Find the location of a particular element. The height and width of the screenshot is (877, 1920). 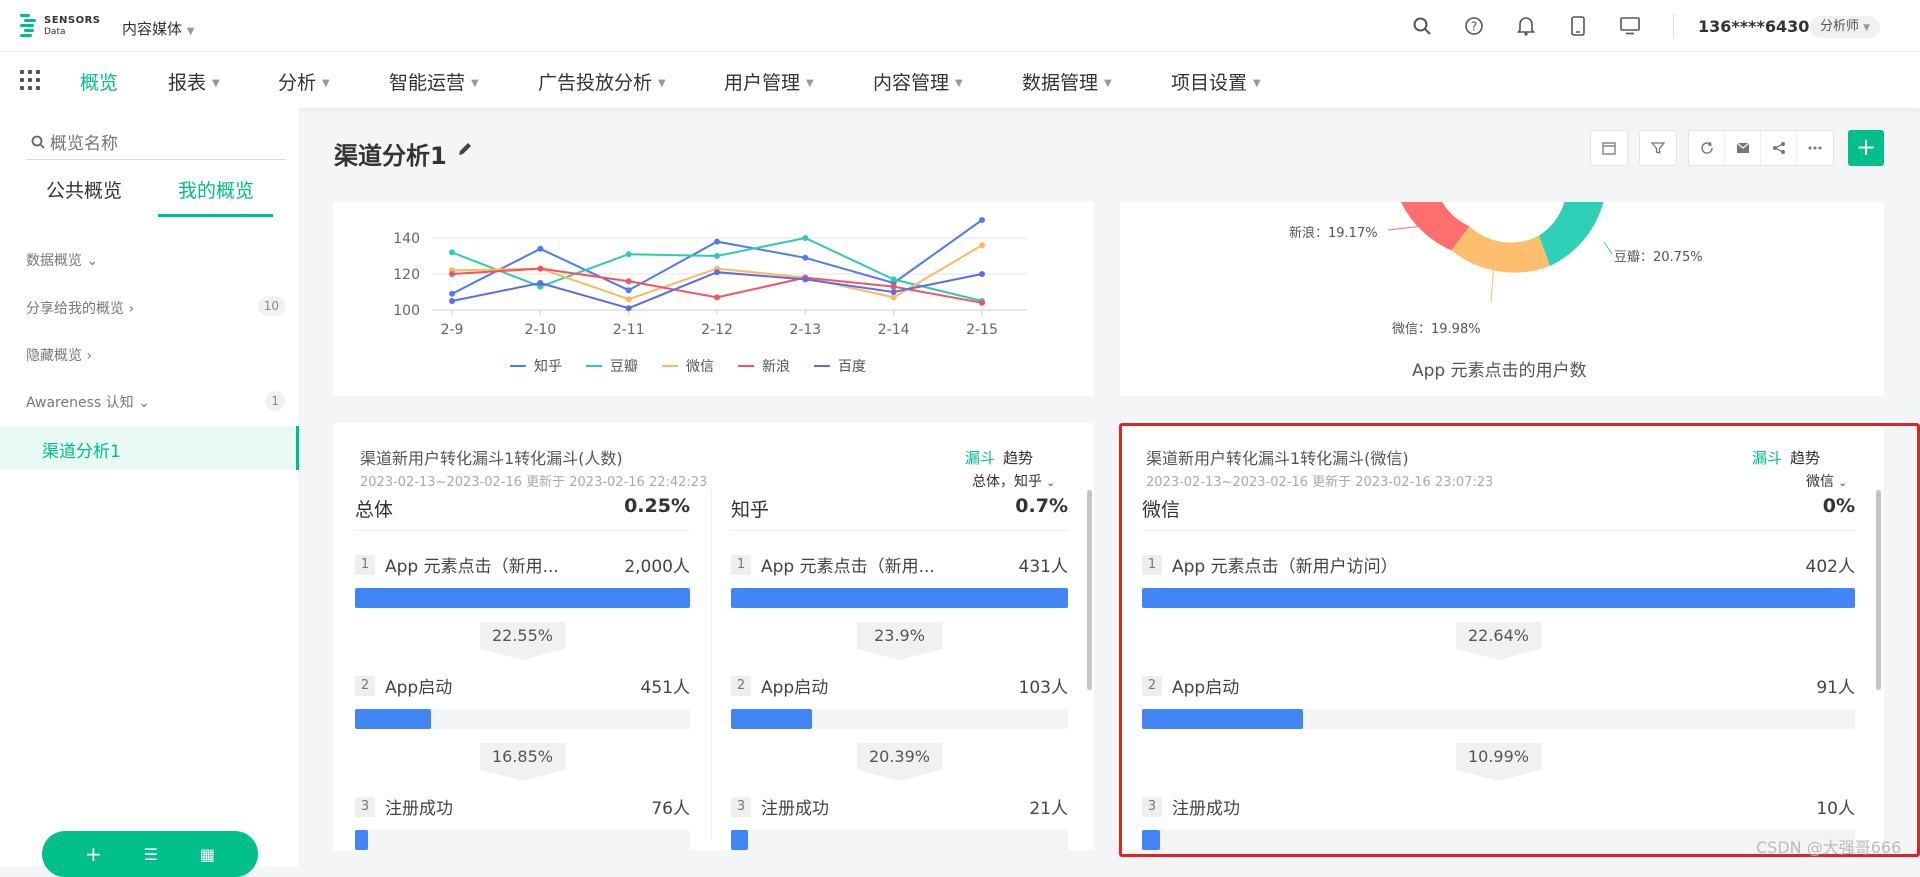

nav-reports: 报表 ▼ is located at coordinates (194, 81).